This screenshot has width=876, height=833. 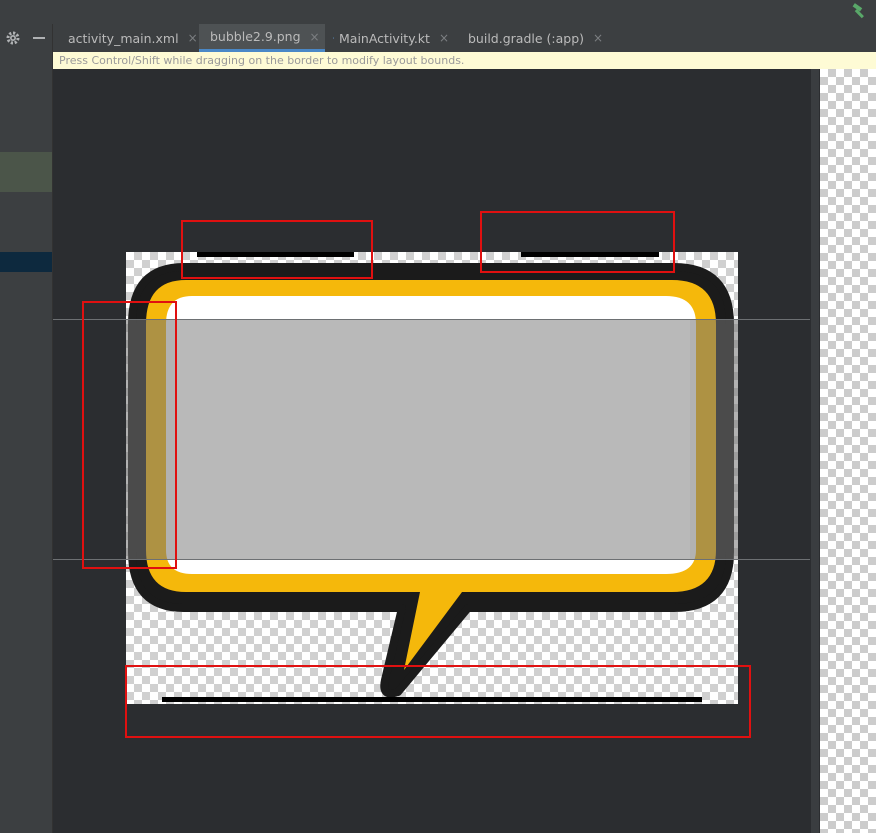 What do you see at coordinates (13, 38) in the screenshot?
I see `gear-icon` at bounding box center [13, 38].